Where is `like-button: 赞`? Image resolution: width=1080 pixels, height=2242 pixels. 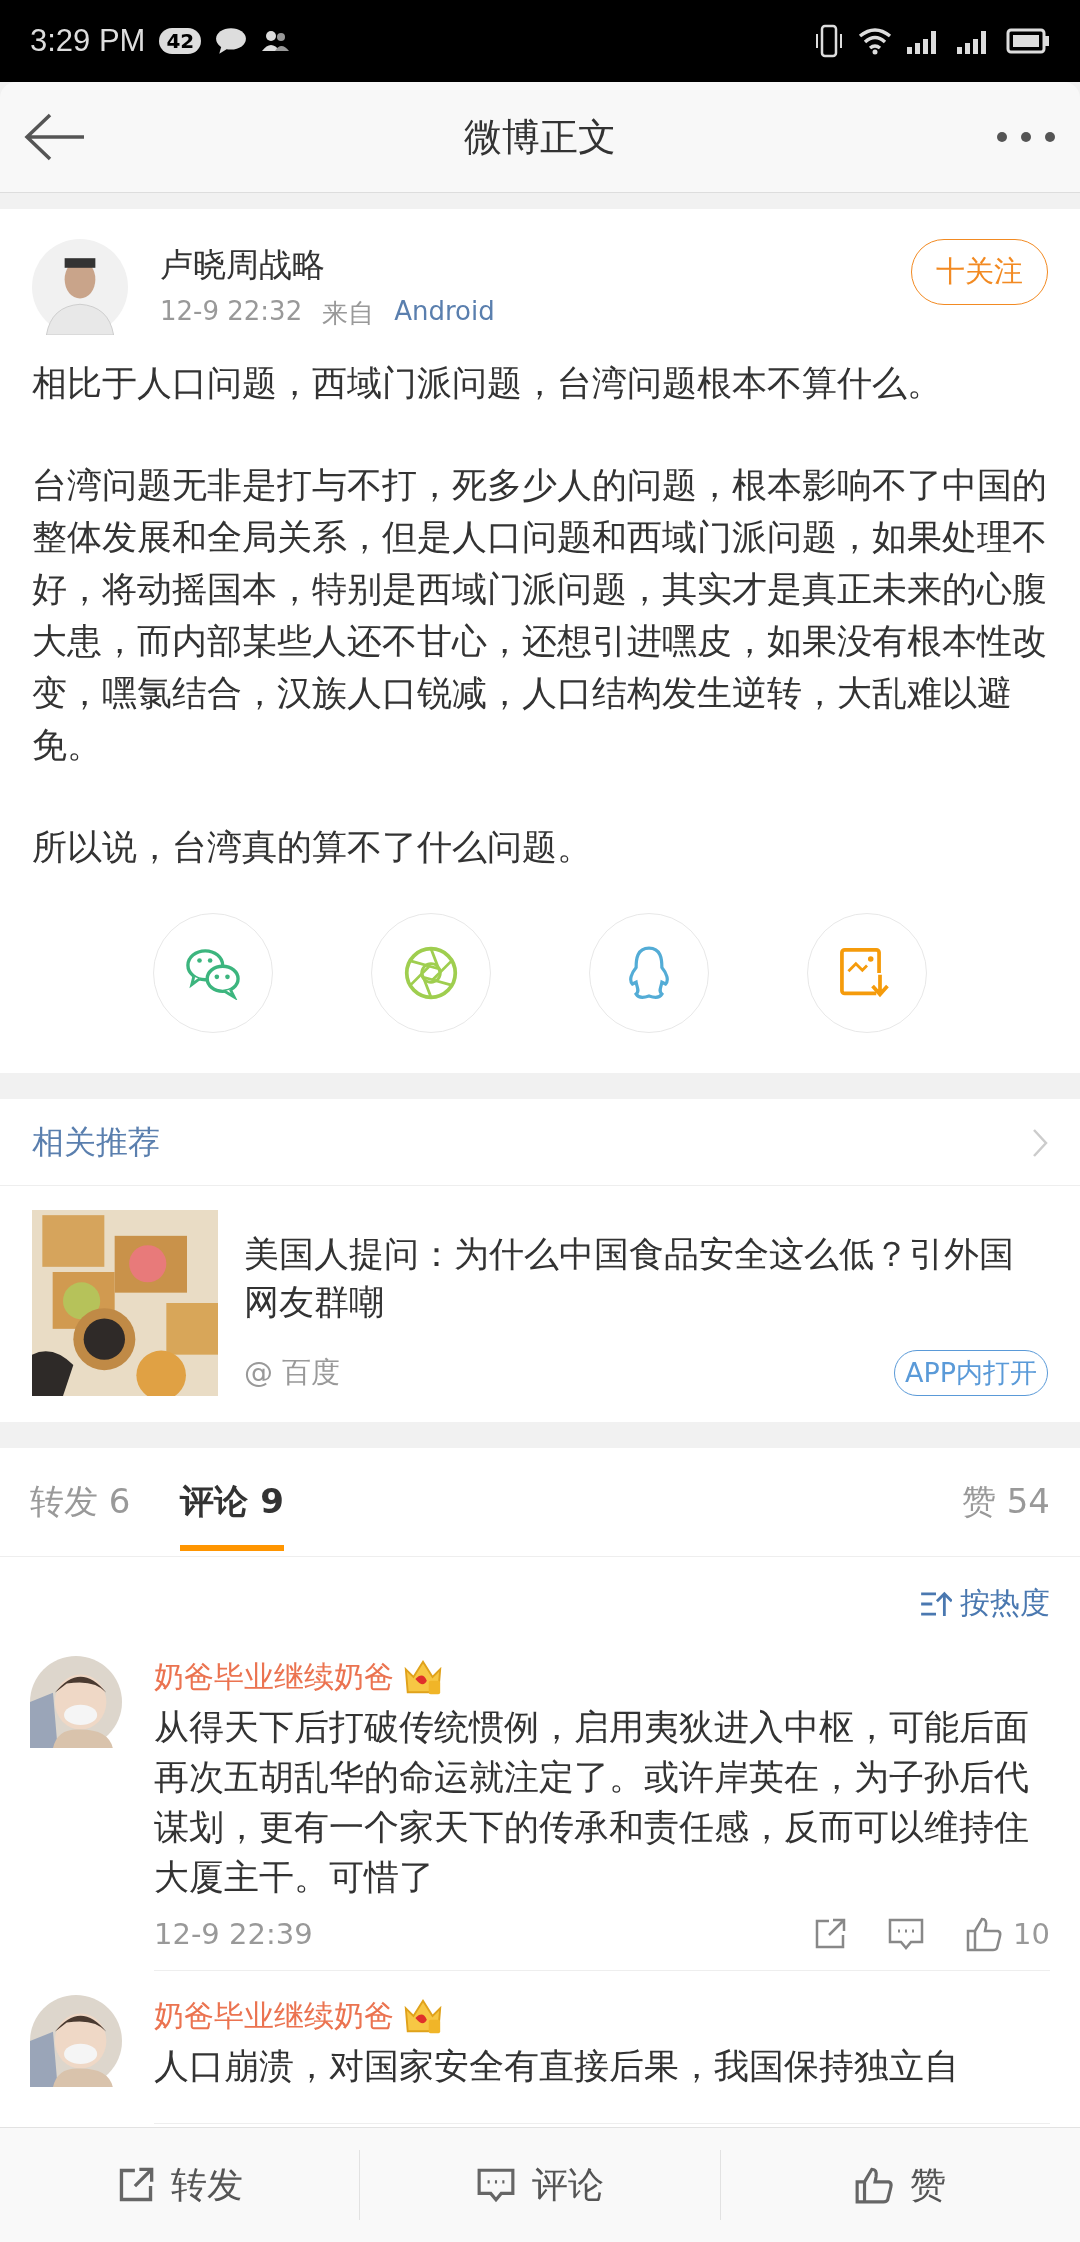 like-button: 赞 is located at coordinates (900, 2185).